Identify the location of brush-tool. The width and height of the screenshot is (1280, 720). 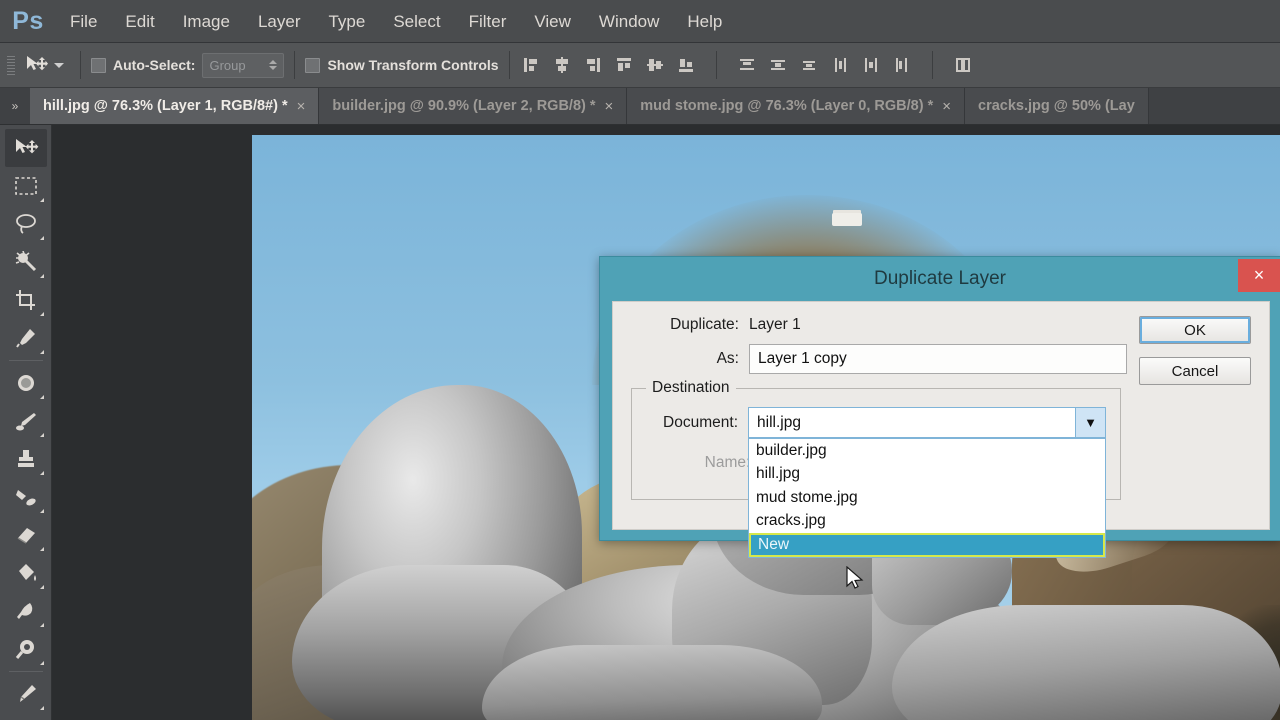
(26, 421).